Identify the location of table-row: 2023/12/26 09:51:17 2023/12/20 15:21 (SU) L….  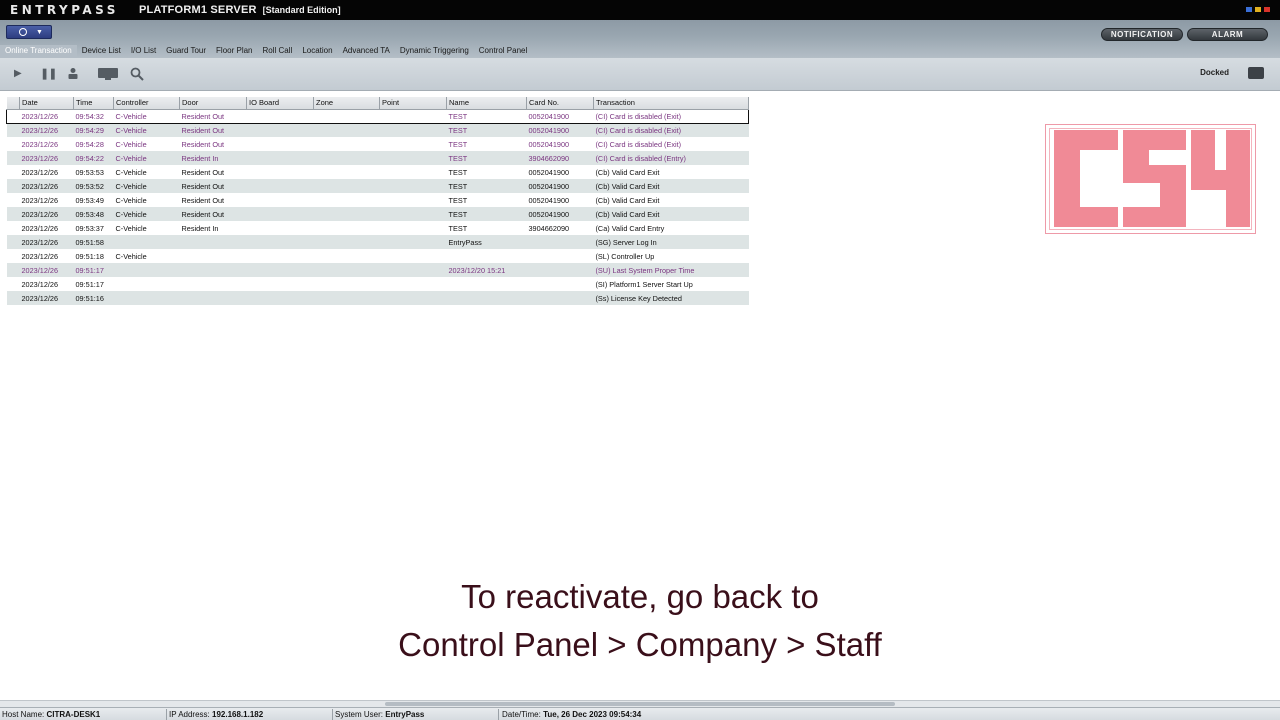
(377, 270).